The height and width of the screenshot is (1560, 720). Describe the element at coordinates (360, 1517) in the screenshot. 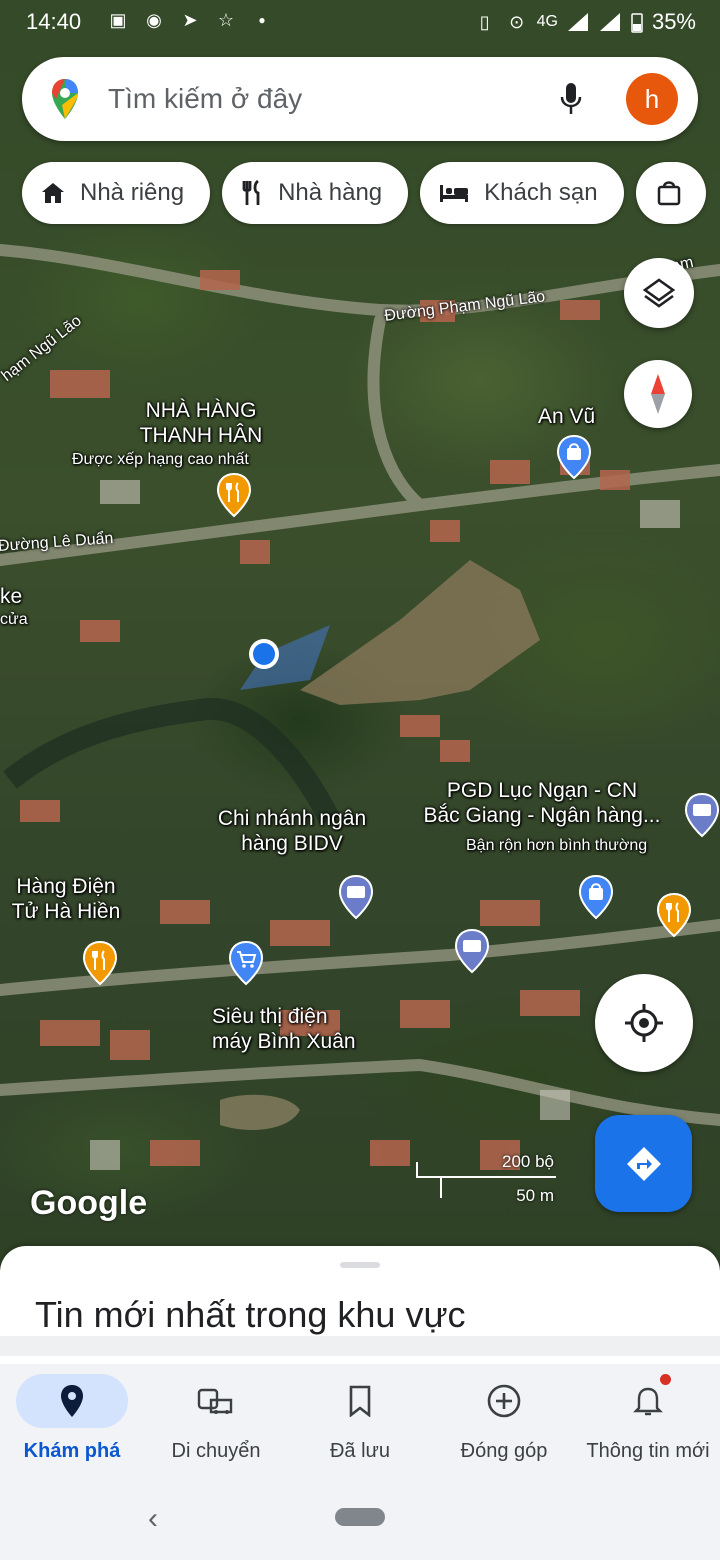

I see `home-gesture-bar` at that location.